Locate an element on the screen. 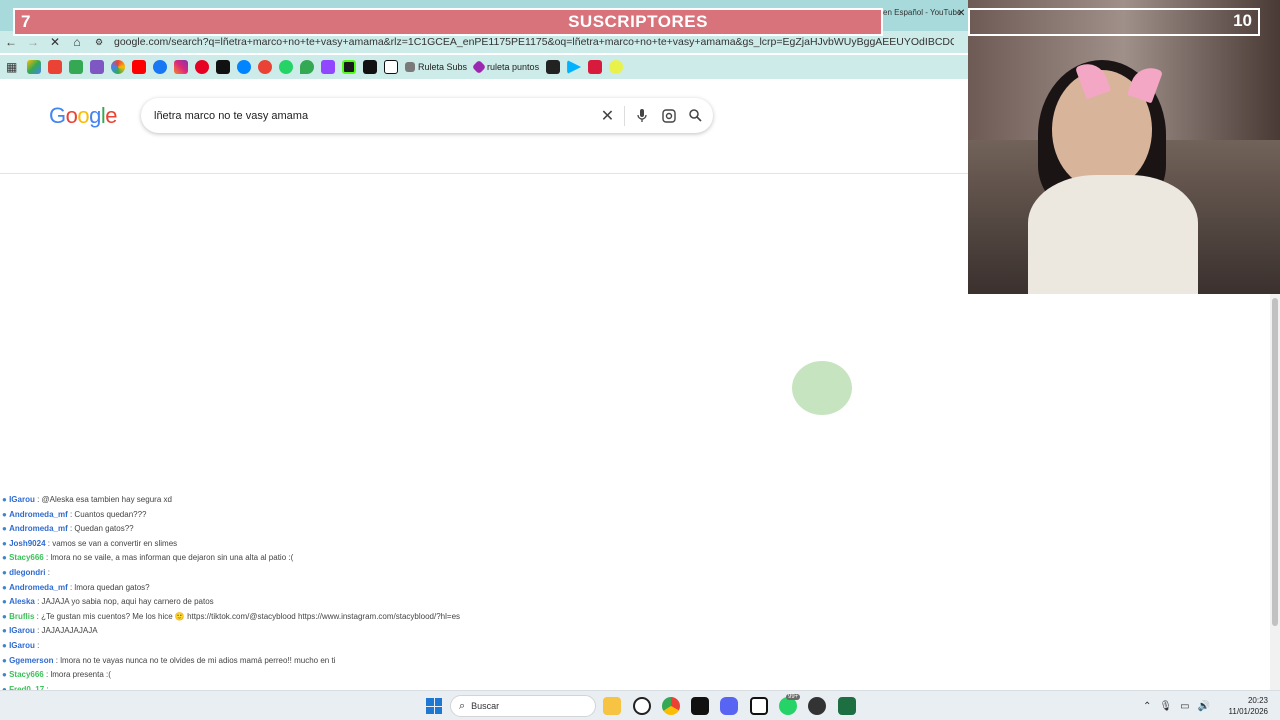 This screenshot has height=720, width=1280. discord-icon is located at coordinates (729, 706).